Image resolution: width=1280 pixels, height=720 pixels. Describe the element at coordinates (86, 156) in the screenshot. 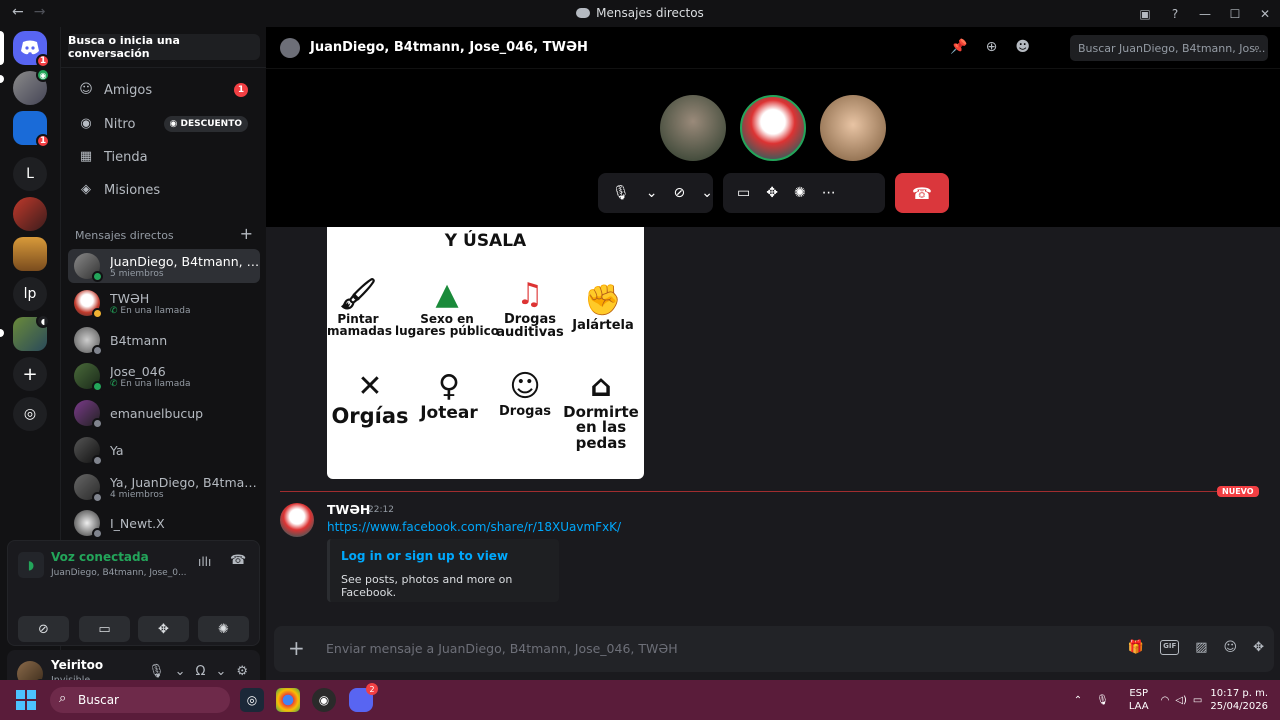

I see `store-icon: ▦` at that location.